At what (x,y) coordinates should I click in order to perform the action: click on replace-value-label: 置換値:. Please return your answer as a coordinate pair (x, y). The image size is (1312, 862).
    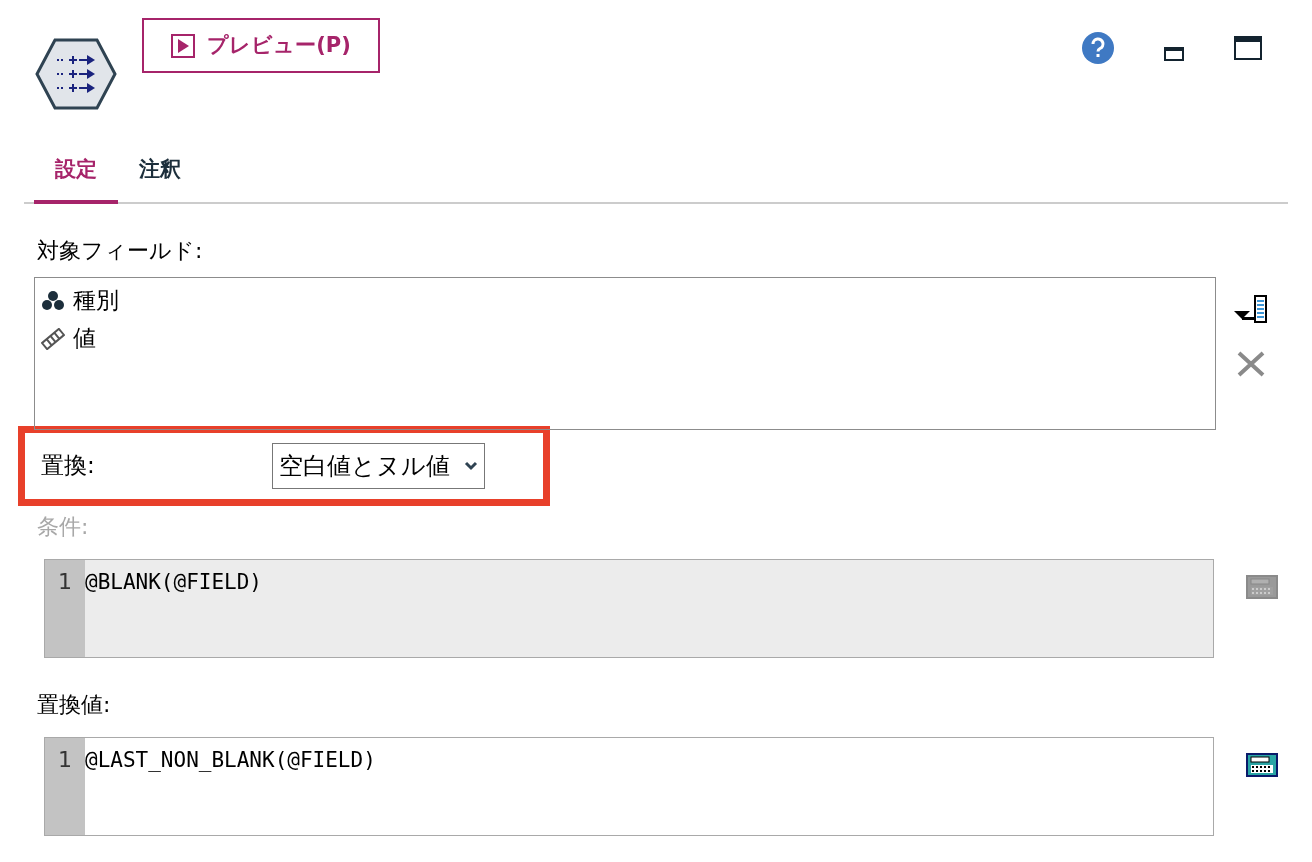
    Looking at the image, I should click on (74, 704).